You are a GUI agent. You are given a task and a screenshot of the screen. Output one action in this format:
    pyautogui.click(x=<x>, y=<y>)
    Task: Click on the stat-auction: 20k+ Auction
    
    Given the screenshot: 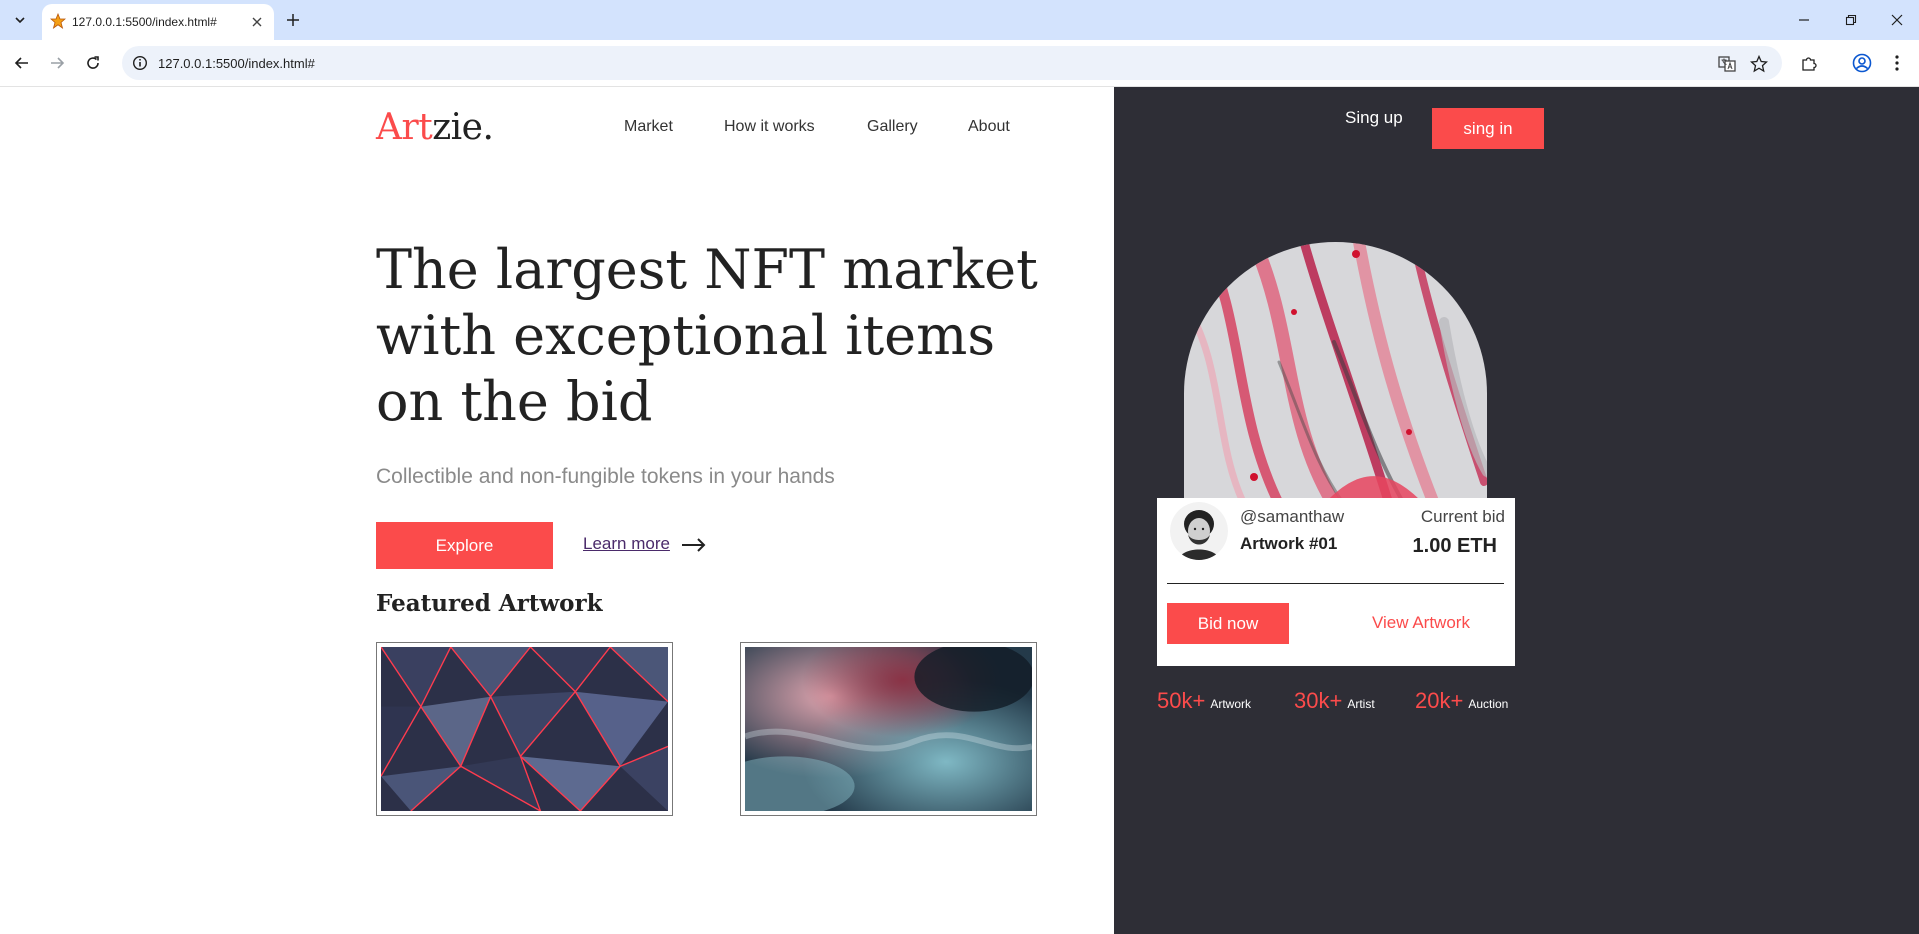 What is the action you would take?
    pyautogui.click(x=1461, y=701)
    